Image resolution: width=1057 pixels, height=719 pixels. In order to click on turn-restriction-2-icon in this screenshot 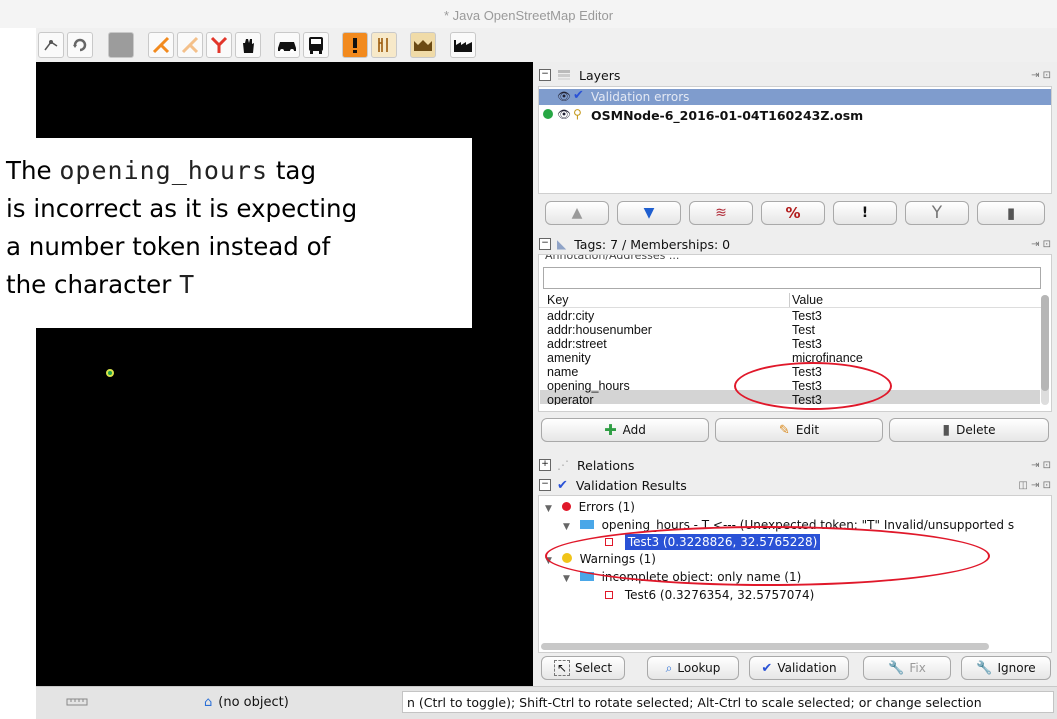, I will do `click(190, 45)`.